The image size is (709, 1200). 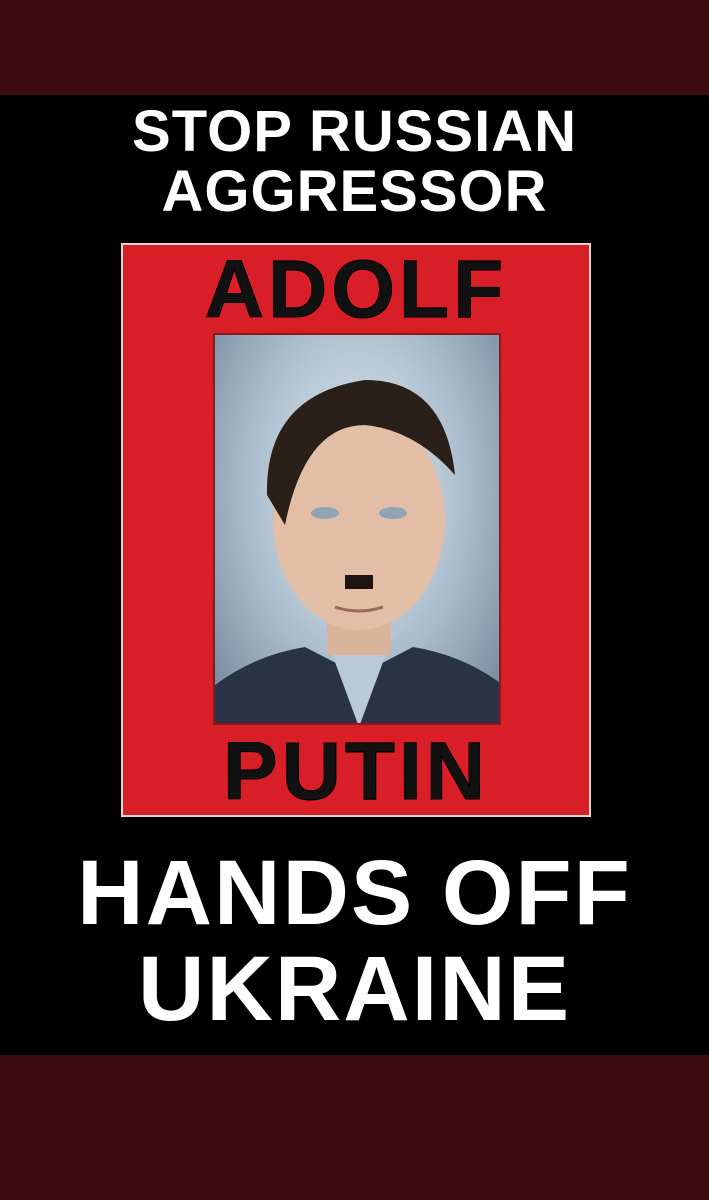 I want to click on top-band, so click(x=354, y=47).